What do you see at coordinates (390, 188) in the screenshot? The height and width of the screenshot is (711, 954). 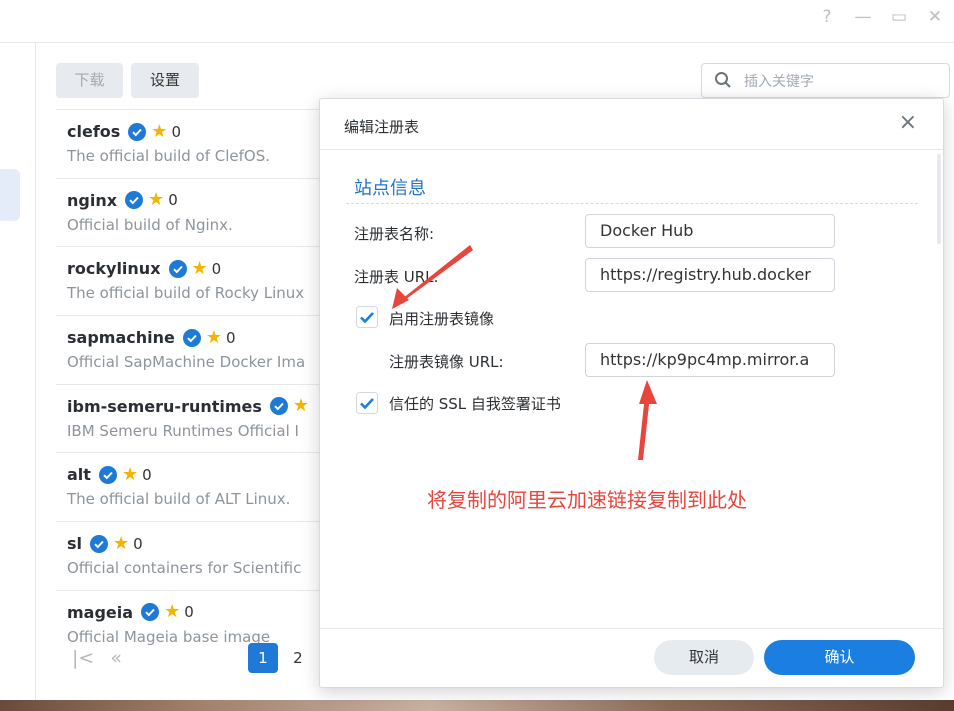 I see `section-title: 站点信息` at bounding box center [390, 188].